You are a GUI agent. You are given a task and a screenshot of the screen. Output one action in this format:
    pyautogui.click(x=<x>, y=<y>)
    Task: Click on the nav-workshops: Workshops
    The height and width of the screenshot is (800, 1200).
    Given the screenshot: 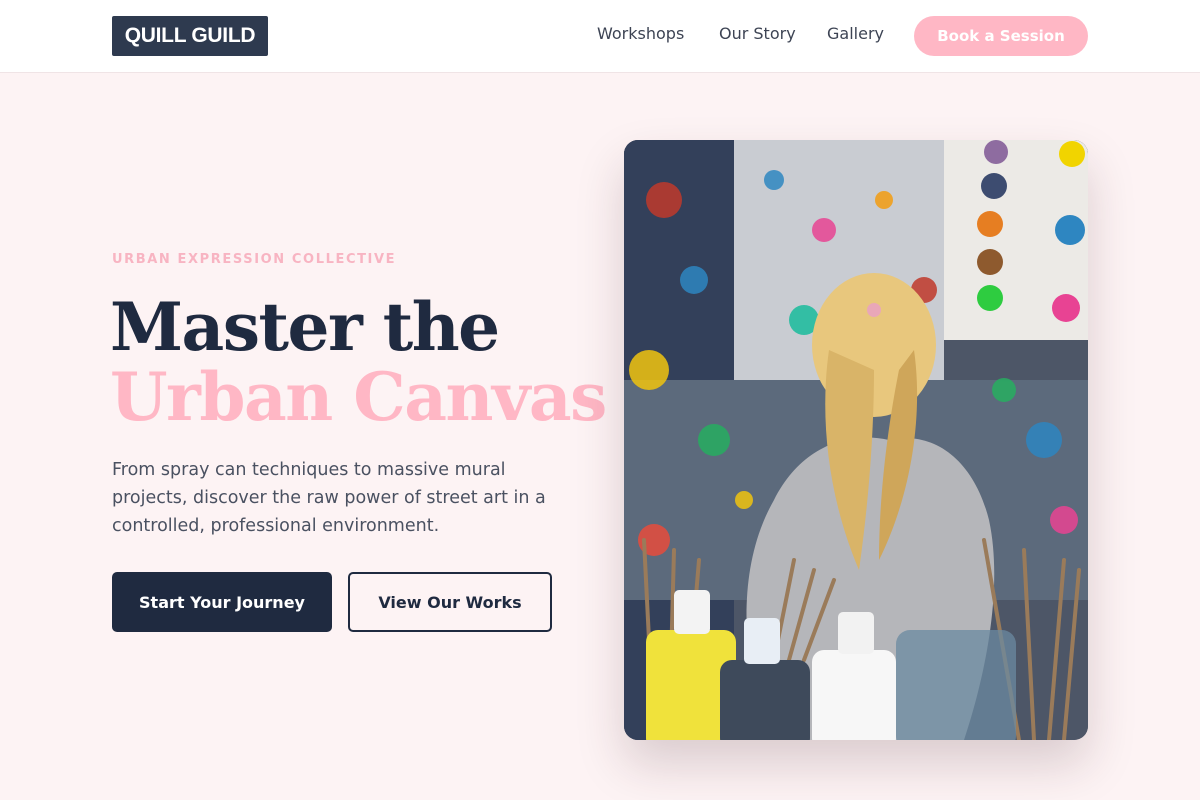 What is the action you would take?
    pyautogui.click(x=640, y=35)
    